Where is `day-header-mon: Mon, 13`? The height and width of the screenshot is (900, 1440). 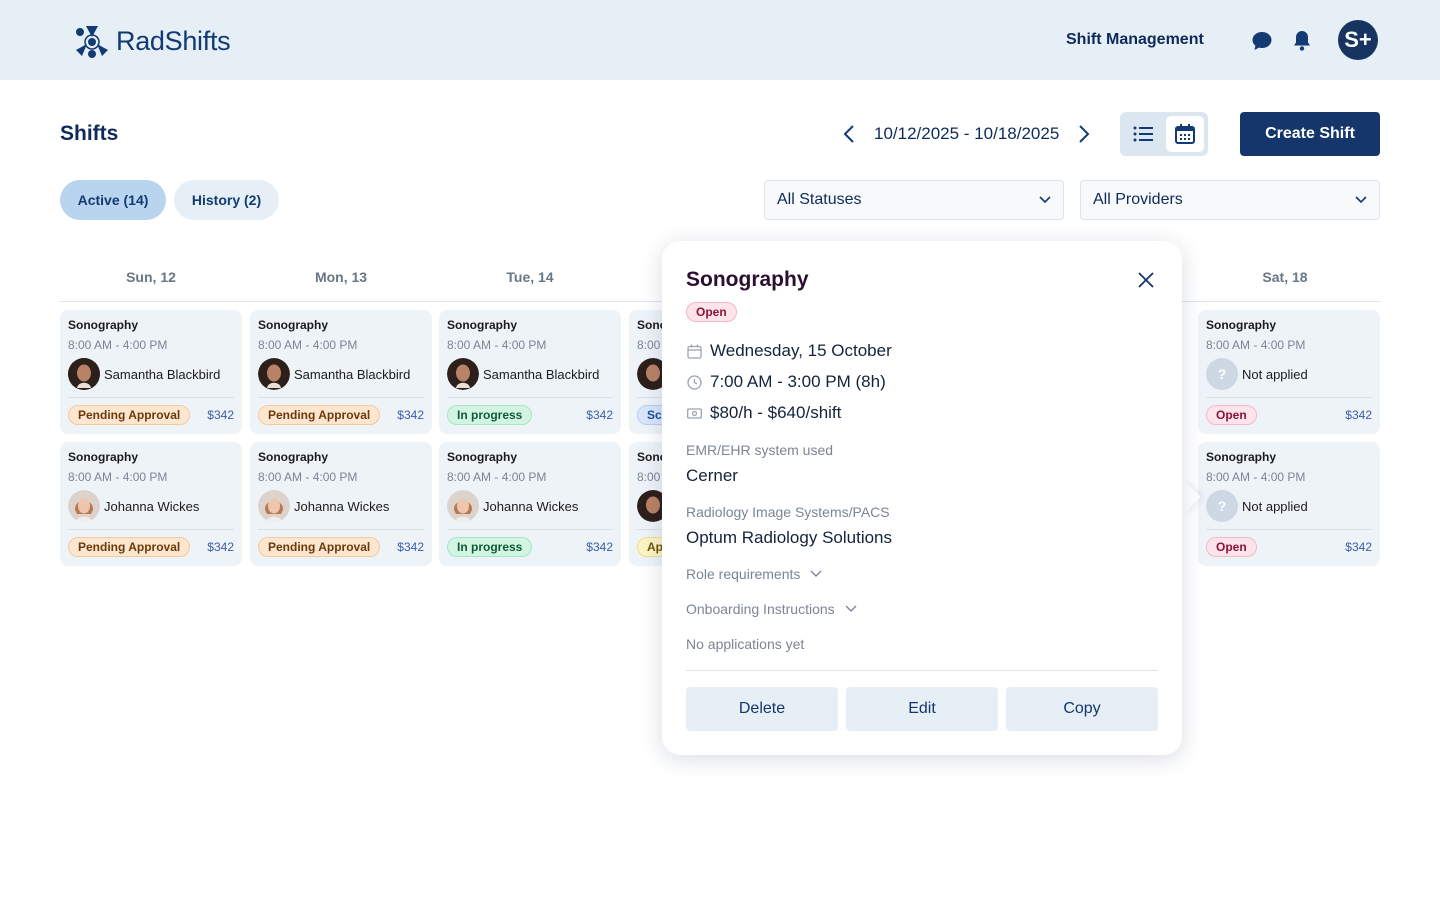 day-header-mon: Mon, 13 is located at coordinates (341, 277).